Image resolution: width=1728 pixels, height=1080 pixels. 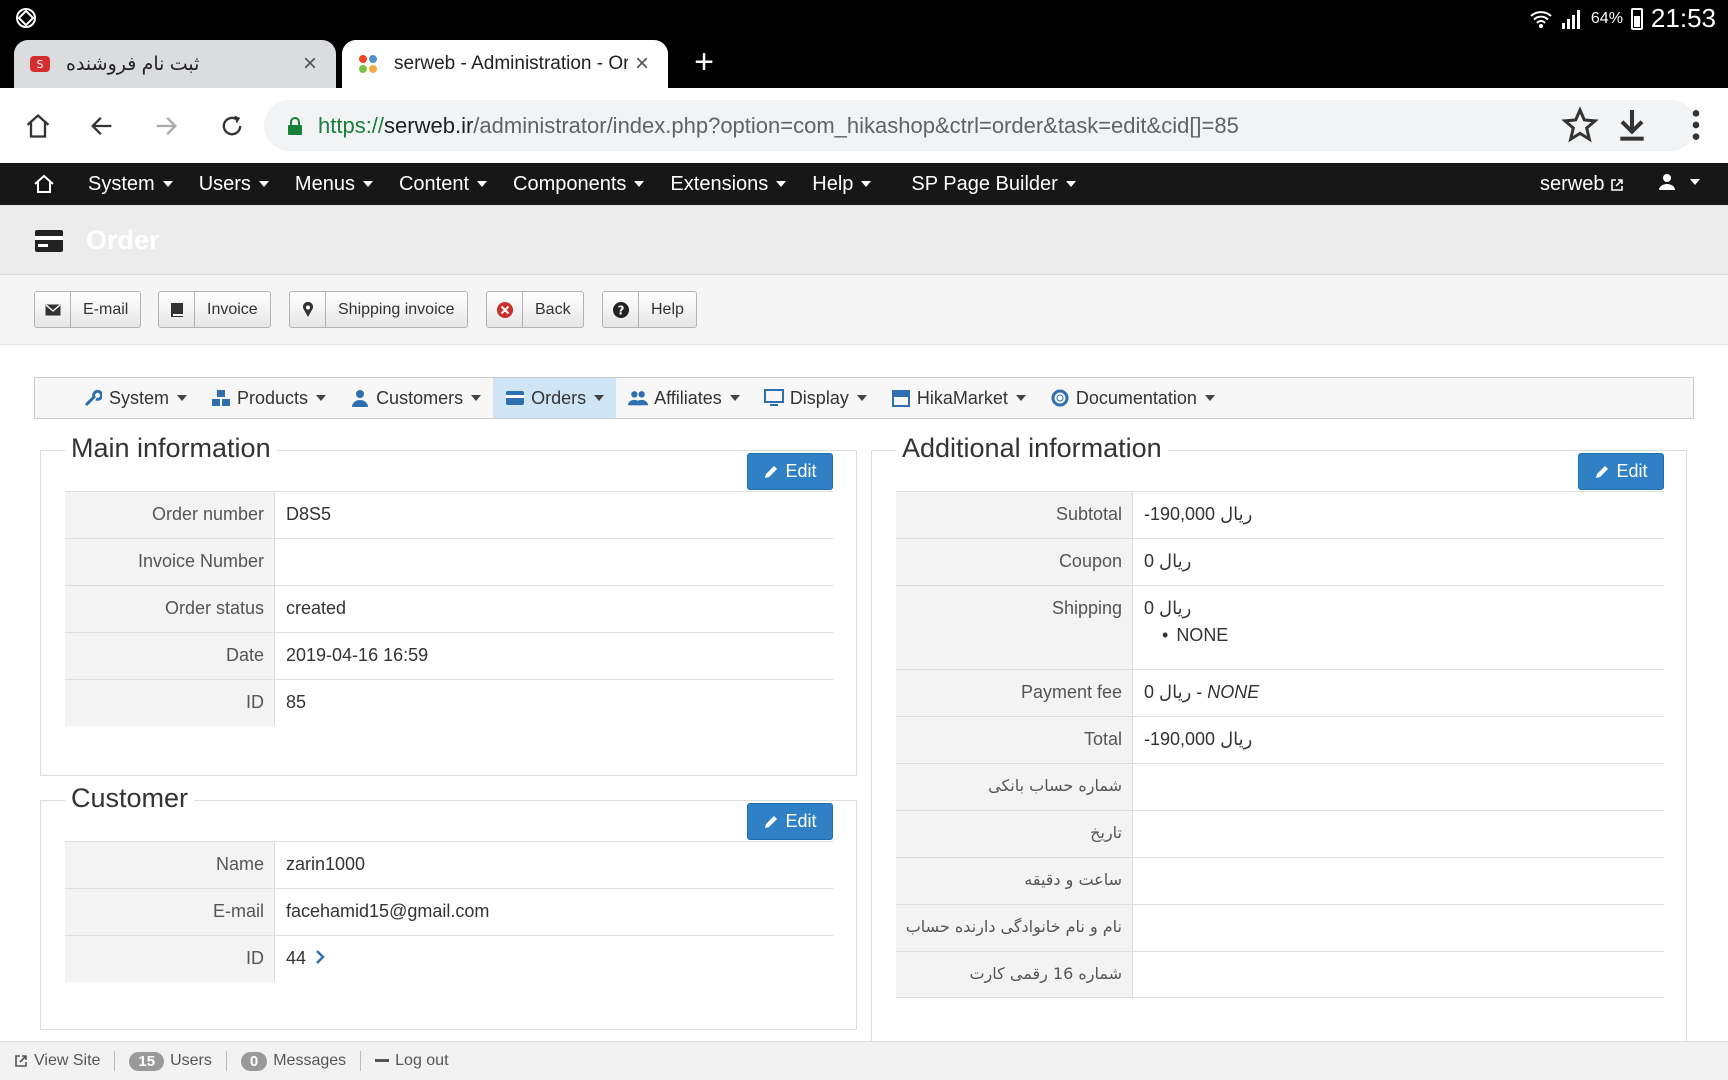 What do you see at coordinates (171, 1061) in the screenshot?
I see `users-online-link: 15 Users` at bounding box center [171, 1061].